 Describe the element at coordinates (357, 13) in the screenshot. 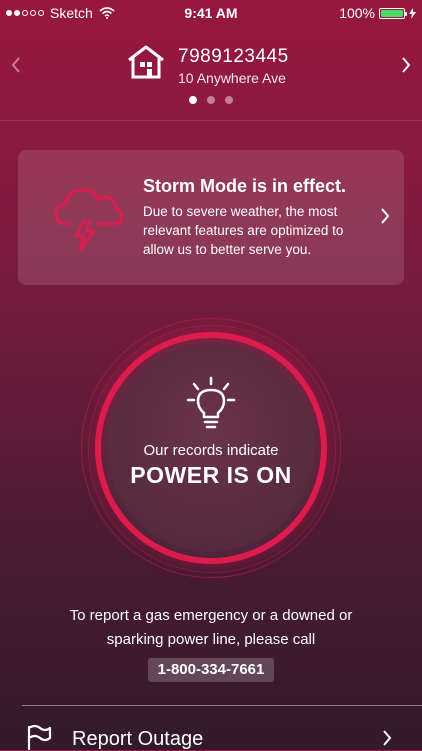

I see `battery-percent: 100%` at that location.